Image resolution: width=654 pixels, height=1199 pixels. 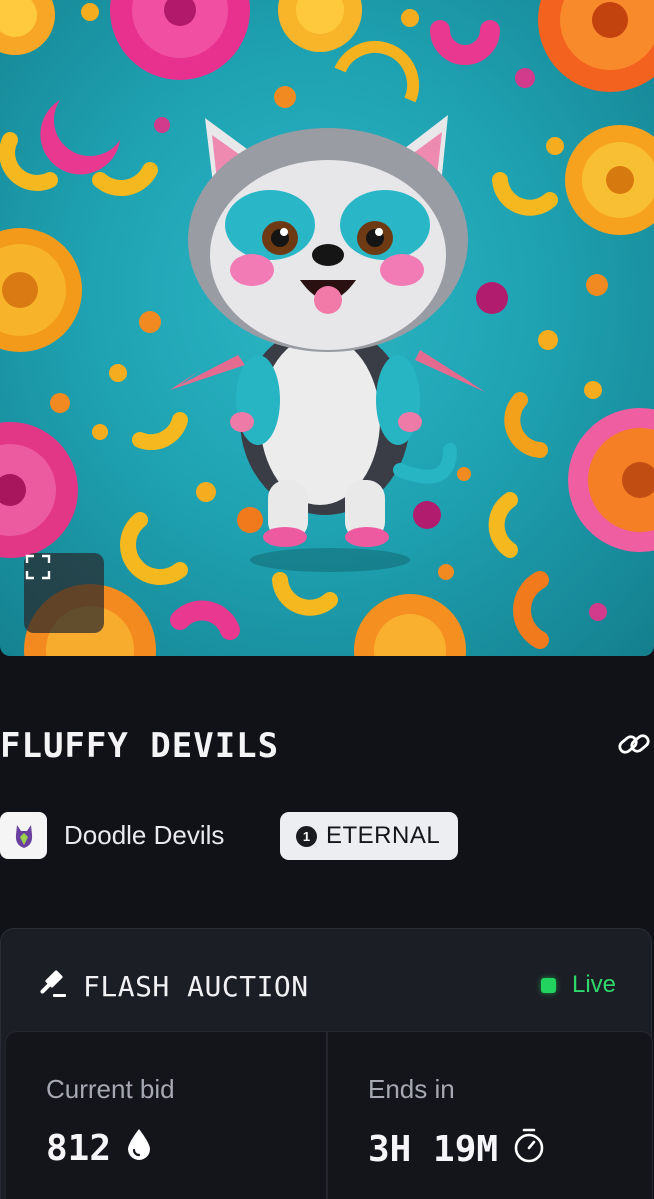 What do you see at coordinates (64, 593) in the screenshot?
I see `fullscreen-button` at bounding box center [64, 593].